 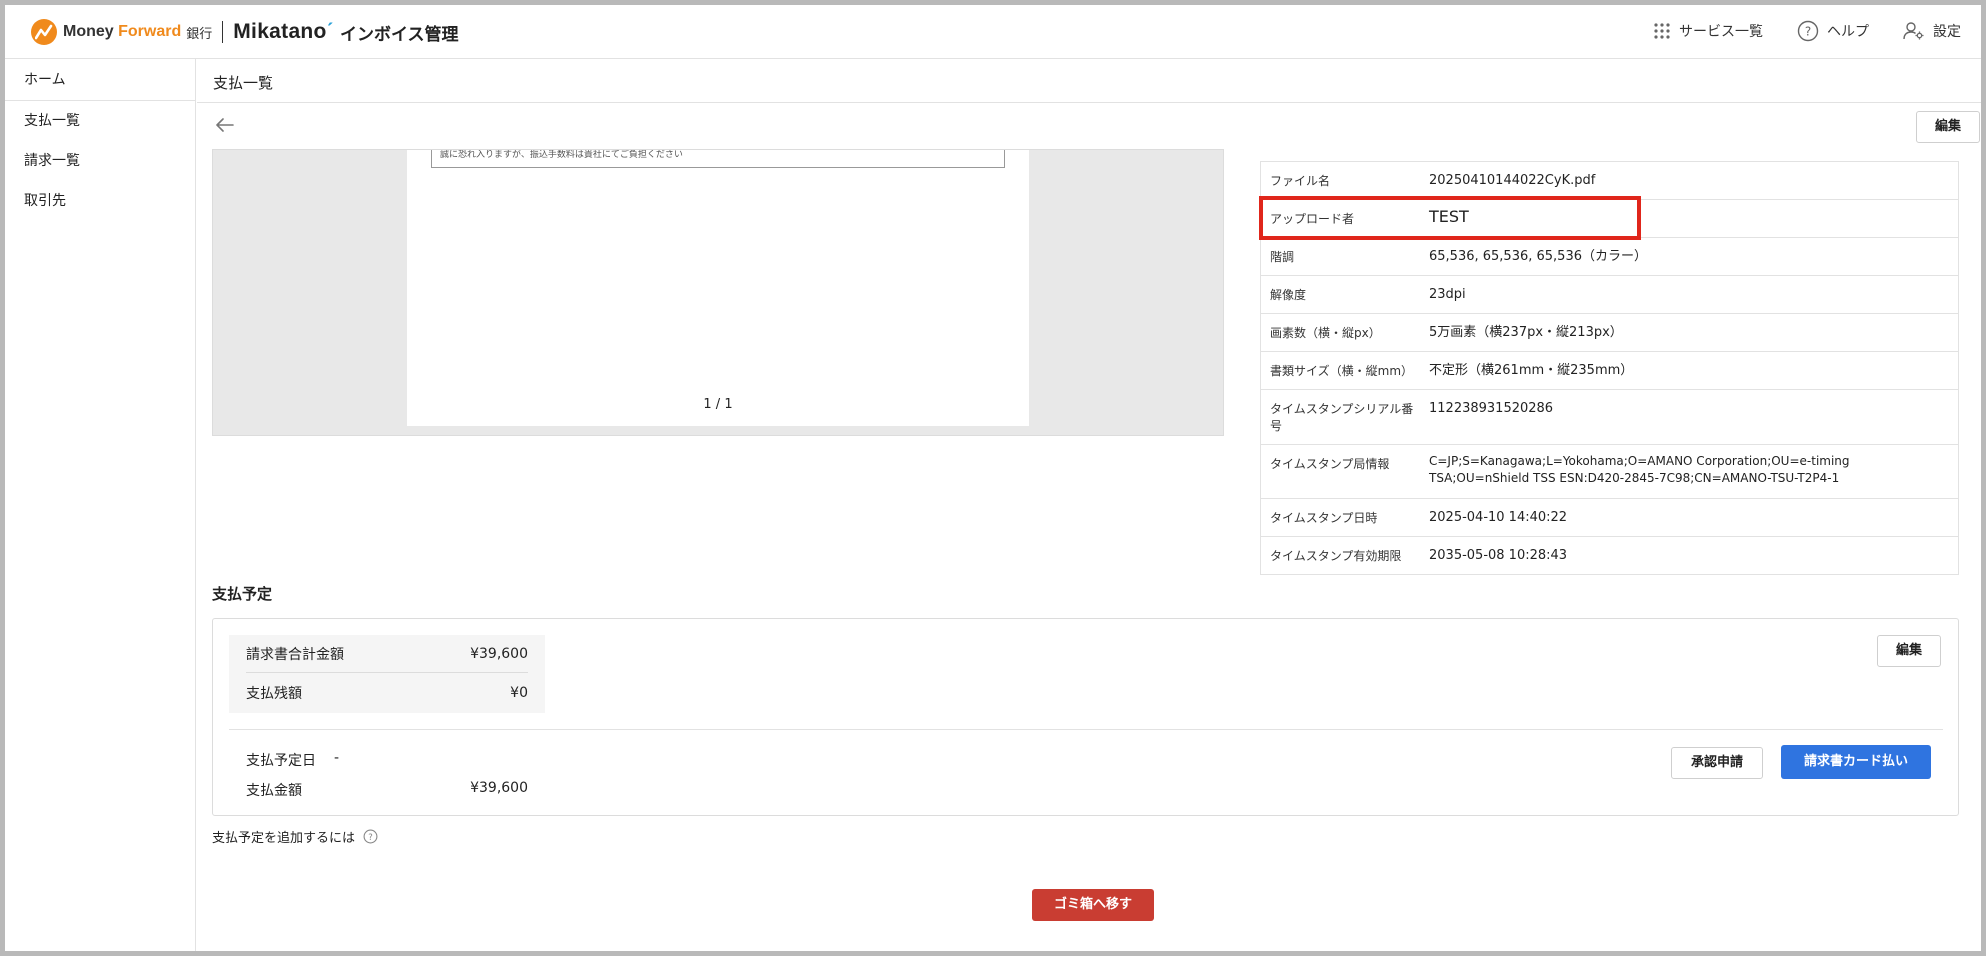 I want to click on metadata-row-gradation: 階調 65,536, 65,536, 65,536（カラー）, so click(x=1609, y=257).